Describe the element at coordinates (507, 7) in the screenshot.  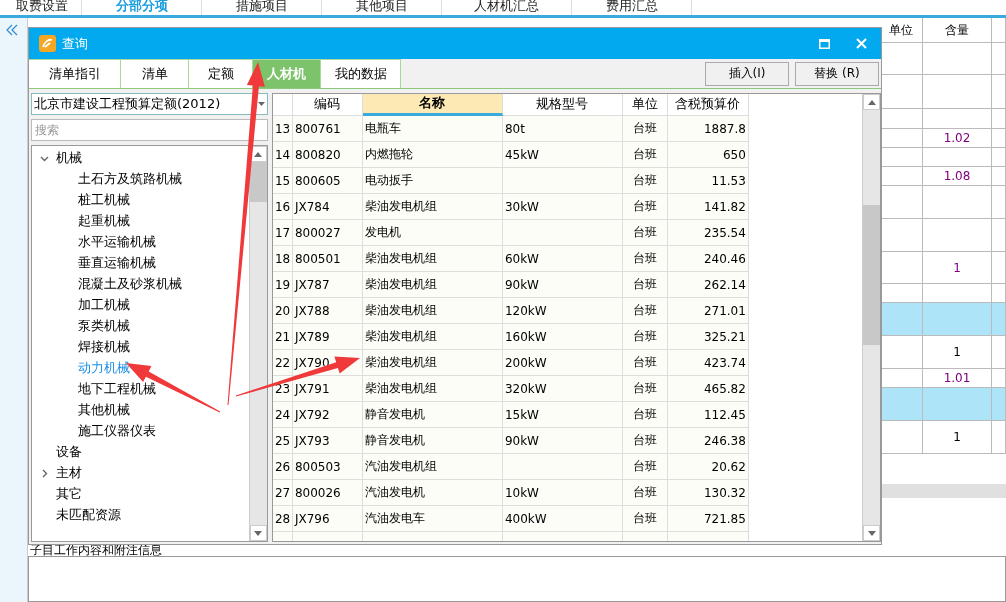
I see `app-tab: 人材机汇总` at that location.